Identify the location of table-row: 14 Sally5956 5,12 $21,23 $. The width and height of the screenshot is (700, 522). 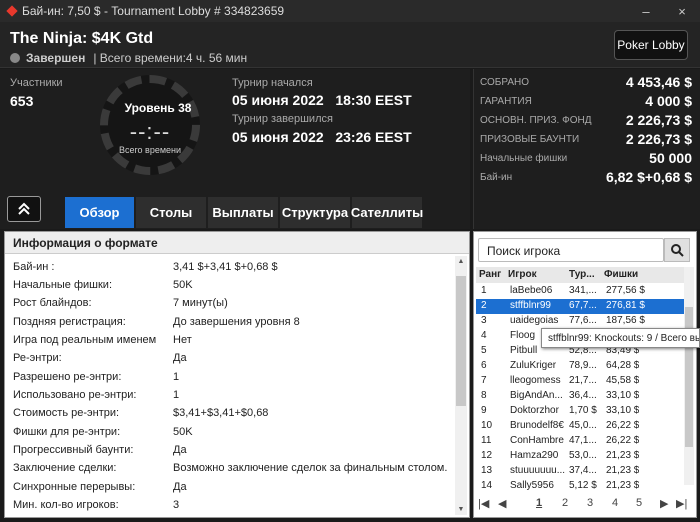
(583, 486).